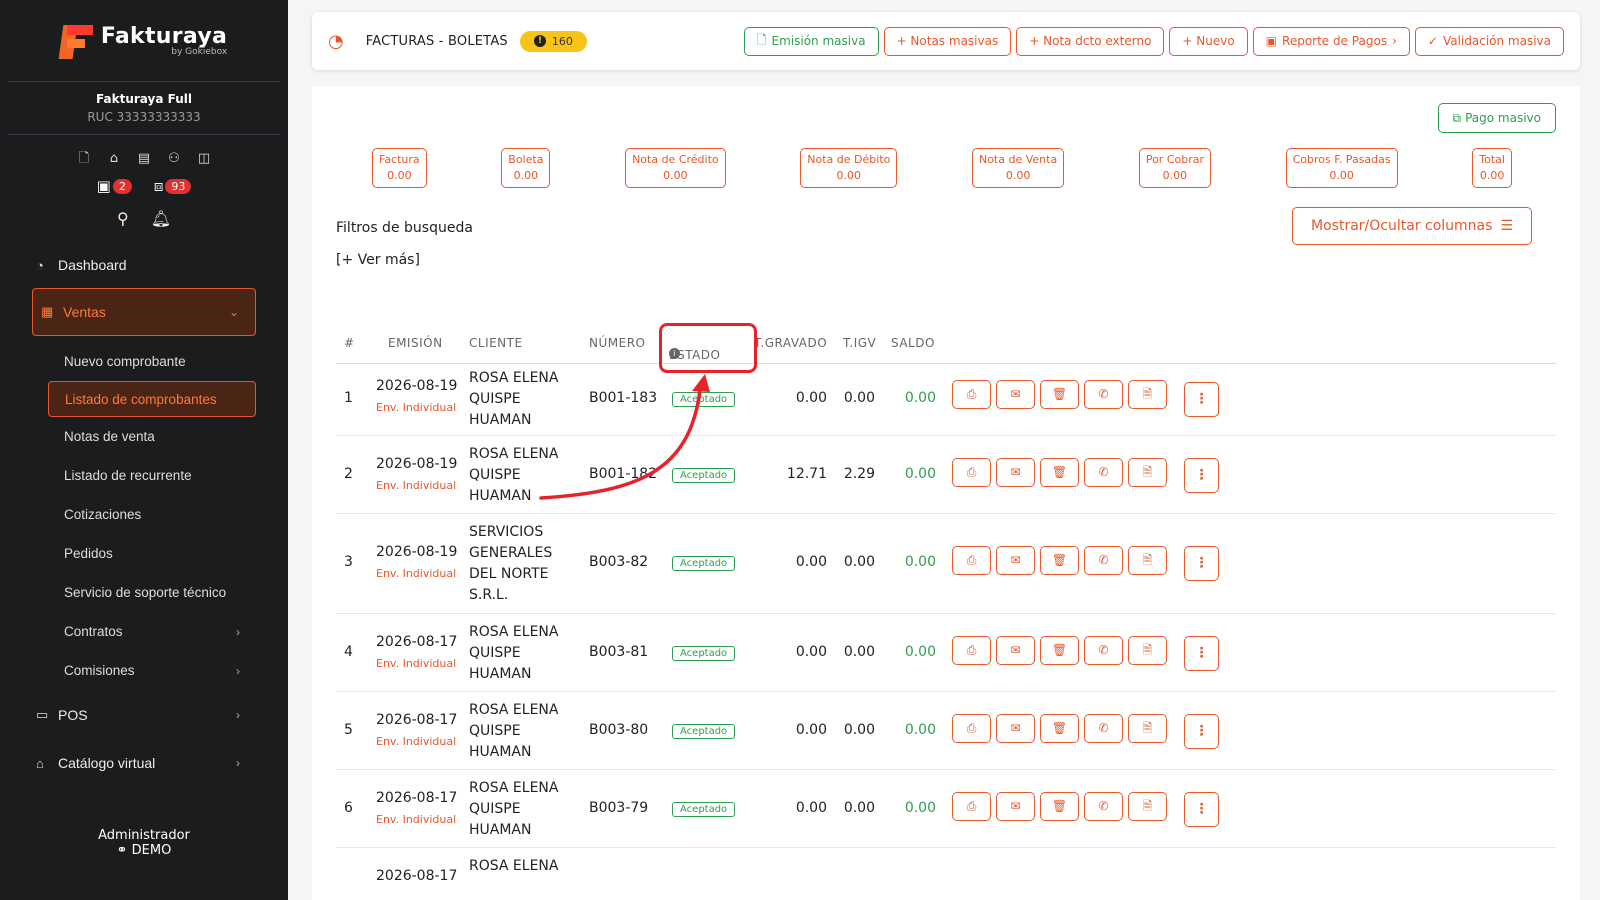 Image resolution: width=1600 pixels, height=900 pixels. I want to click on row-date: 2026-08-17, so click(417, 798).